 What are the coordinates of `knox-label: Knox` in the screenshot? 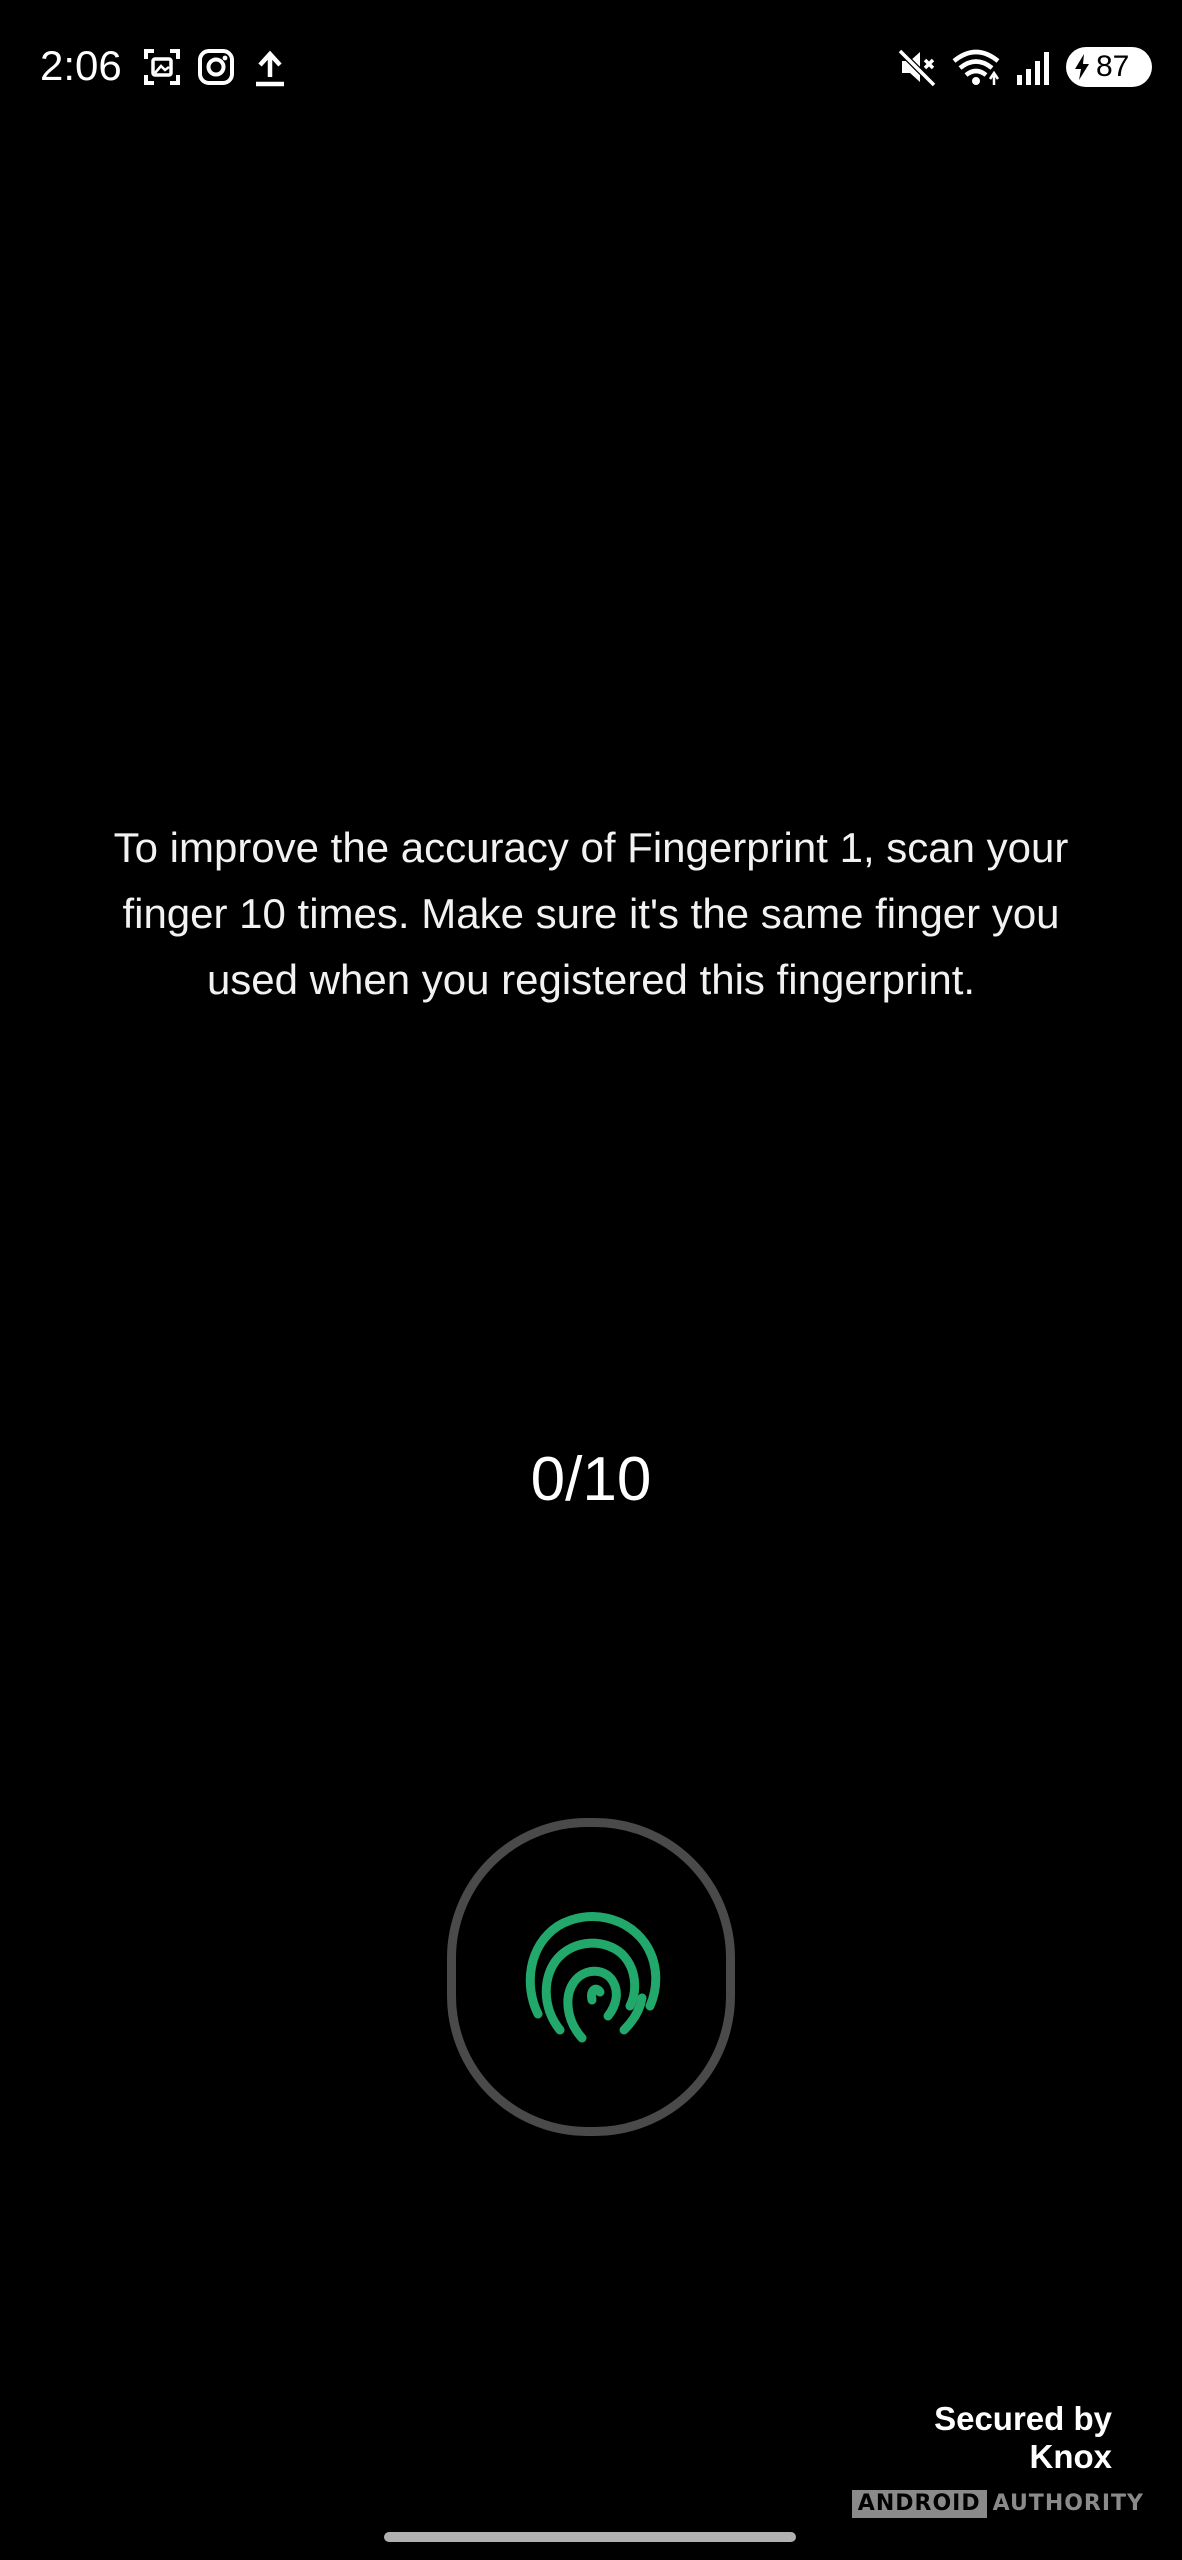 It's located at (1071, 2456).